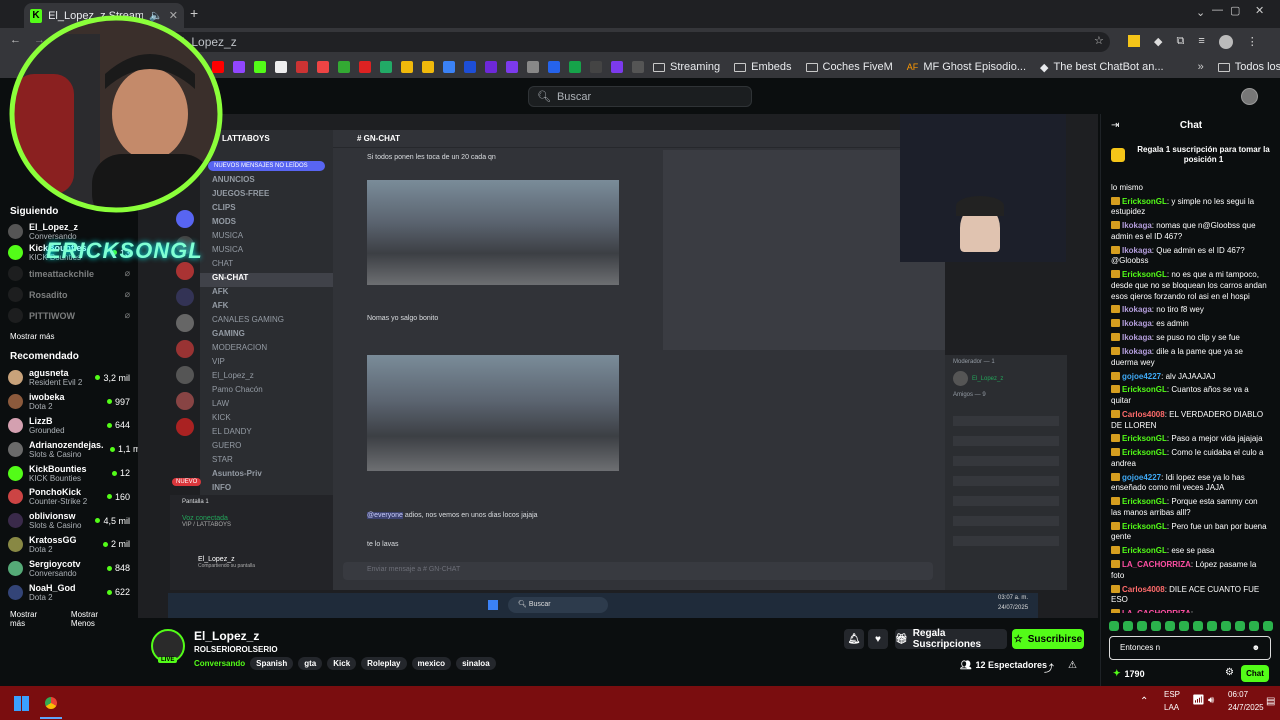 The height and width of the screenshot is (720, 1280). I want to click on sidebar-recommended-item: NoaH_God Dota 2 622, so click(69, 592).